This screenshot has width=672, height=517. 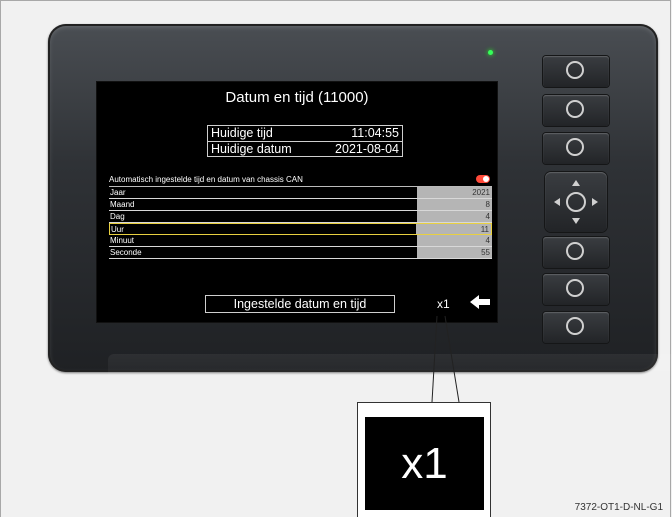 What do you see at coordinates (424, 463) in the screenshot?
I see `callout-x1-label: x1` at bounding box center [424, 463].